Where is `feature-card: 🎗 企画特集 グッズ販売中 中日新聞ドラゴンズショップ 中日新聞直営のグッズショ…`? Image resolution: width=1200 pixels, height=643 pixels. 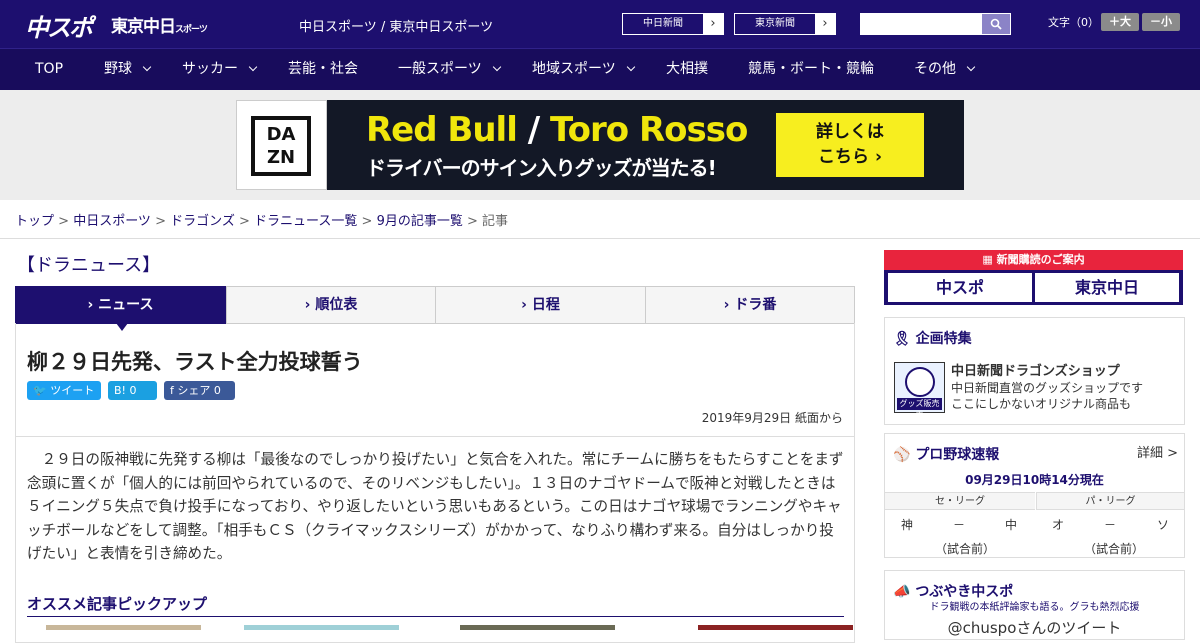 feature-card: 🎗 企画特集 グッズ販売中 中日新聞ドラゴンズショップ 中日新聞直営のグッズショ… is located at coordinates (1034, 371).